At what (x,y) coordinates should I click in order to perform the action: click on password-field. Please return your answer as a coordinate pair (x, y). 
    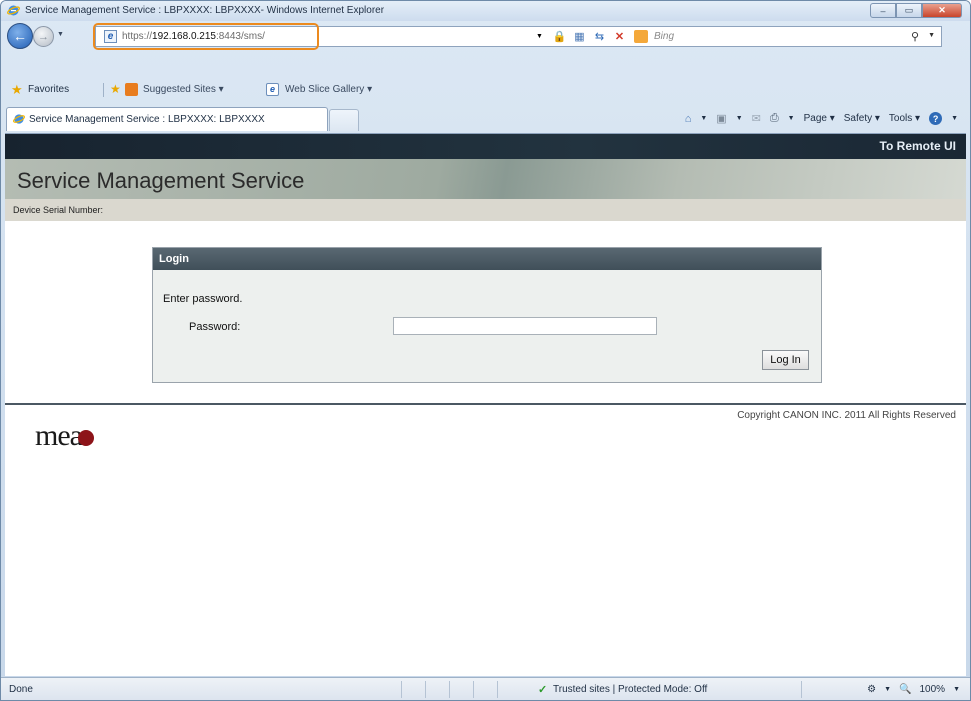
    Looking at the image, I should click on (525, 326).